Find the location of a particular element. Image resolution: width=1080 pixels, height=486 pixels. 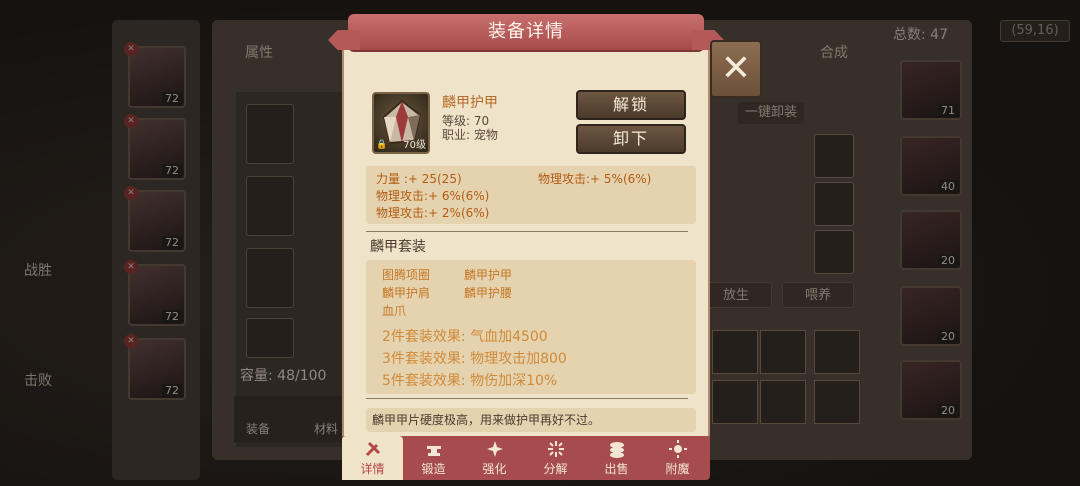

stat-line: 物理攻击:+ 5%(6%) is located at coordinates (595, 179).